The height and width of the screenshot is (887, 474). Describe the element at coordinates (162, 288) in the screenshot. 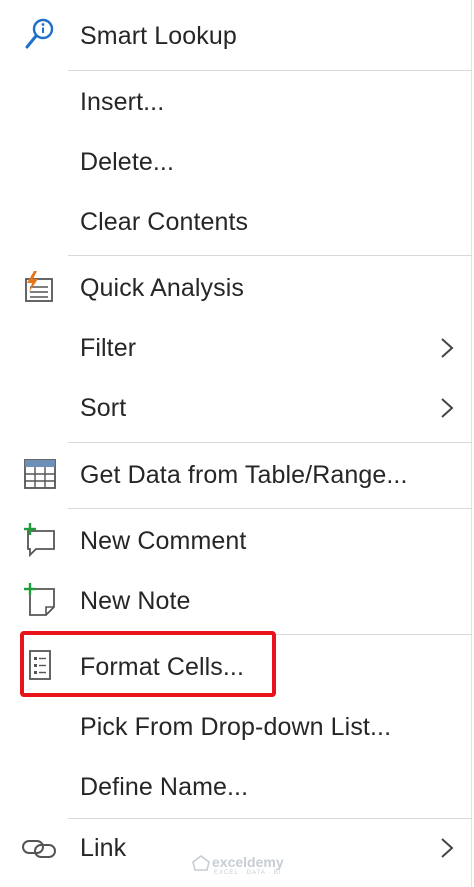

I see `menu-item-label: Quick Analysis` at that location.